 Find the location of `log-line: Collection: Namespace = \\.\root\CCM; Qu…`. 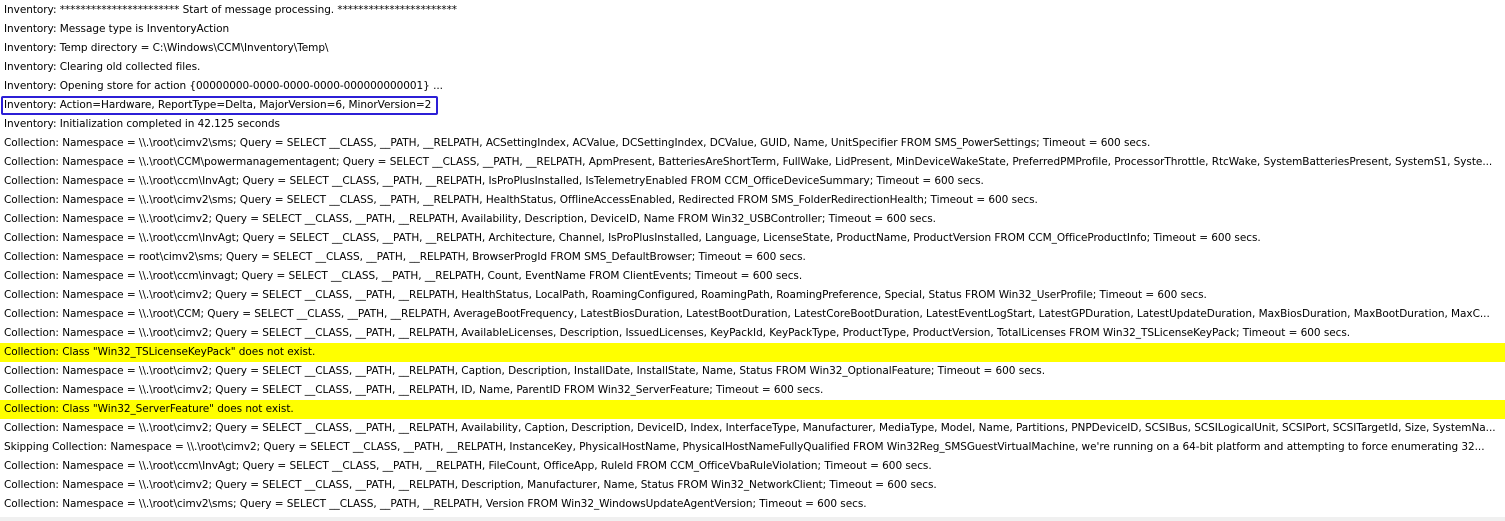

log-line: Collection: Namespace = \\.\root\CCM; Qu… is located at coordinates (752, 314).